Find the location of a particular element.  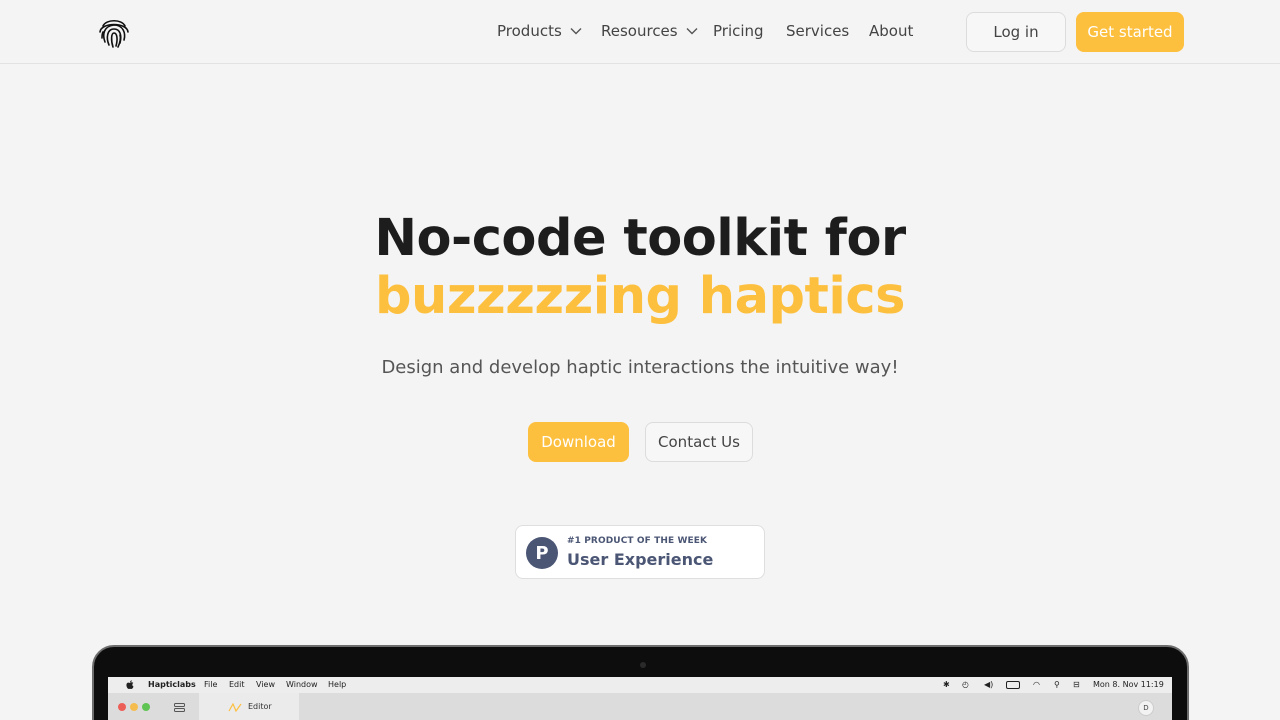

laptop-camera is located at coordinates (643, 665).